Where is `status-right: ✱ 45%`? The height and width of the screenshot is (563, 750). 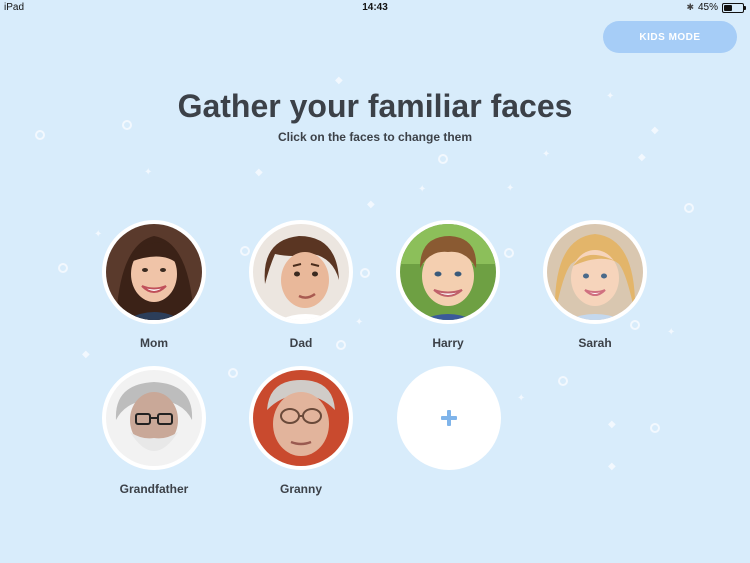
status-right: ✱ 45% is located at coordinates (716, 7).